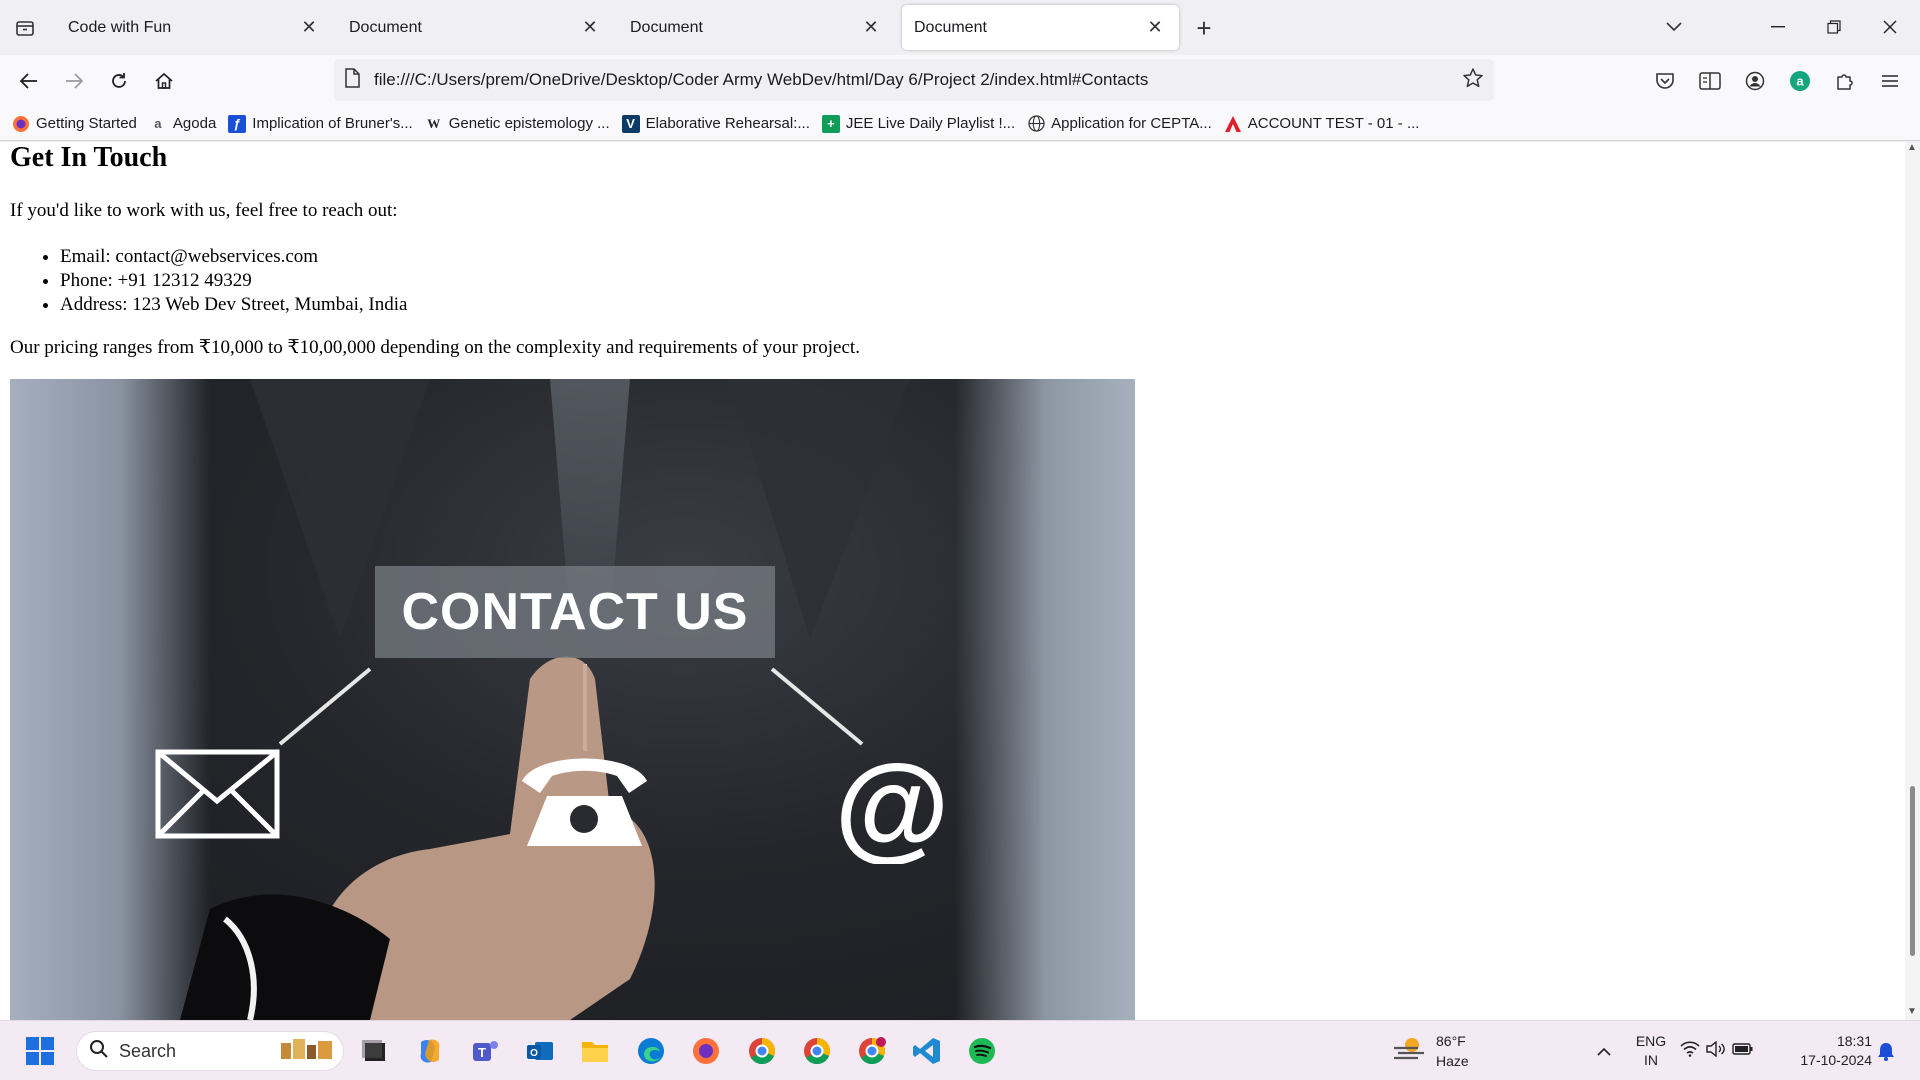 This screenshot has width=1920, height=1080. What do you see at coordinates (120, 27) in the screenshot?
I see `tab-title: Code with Fun` at bounding box center [120, 27].